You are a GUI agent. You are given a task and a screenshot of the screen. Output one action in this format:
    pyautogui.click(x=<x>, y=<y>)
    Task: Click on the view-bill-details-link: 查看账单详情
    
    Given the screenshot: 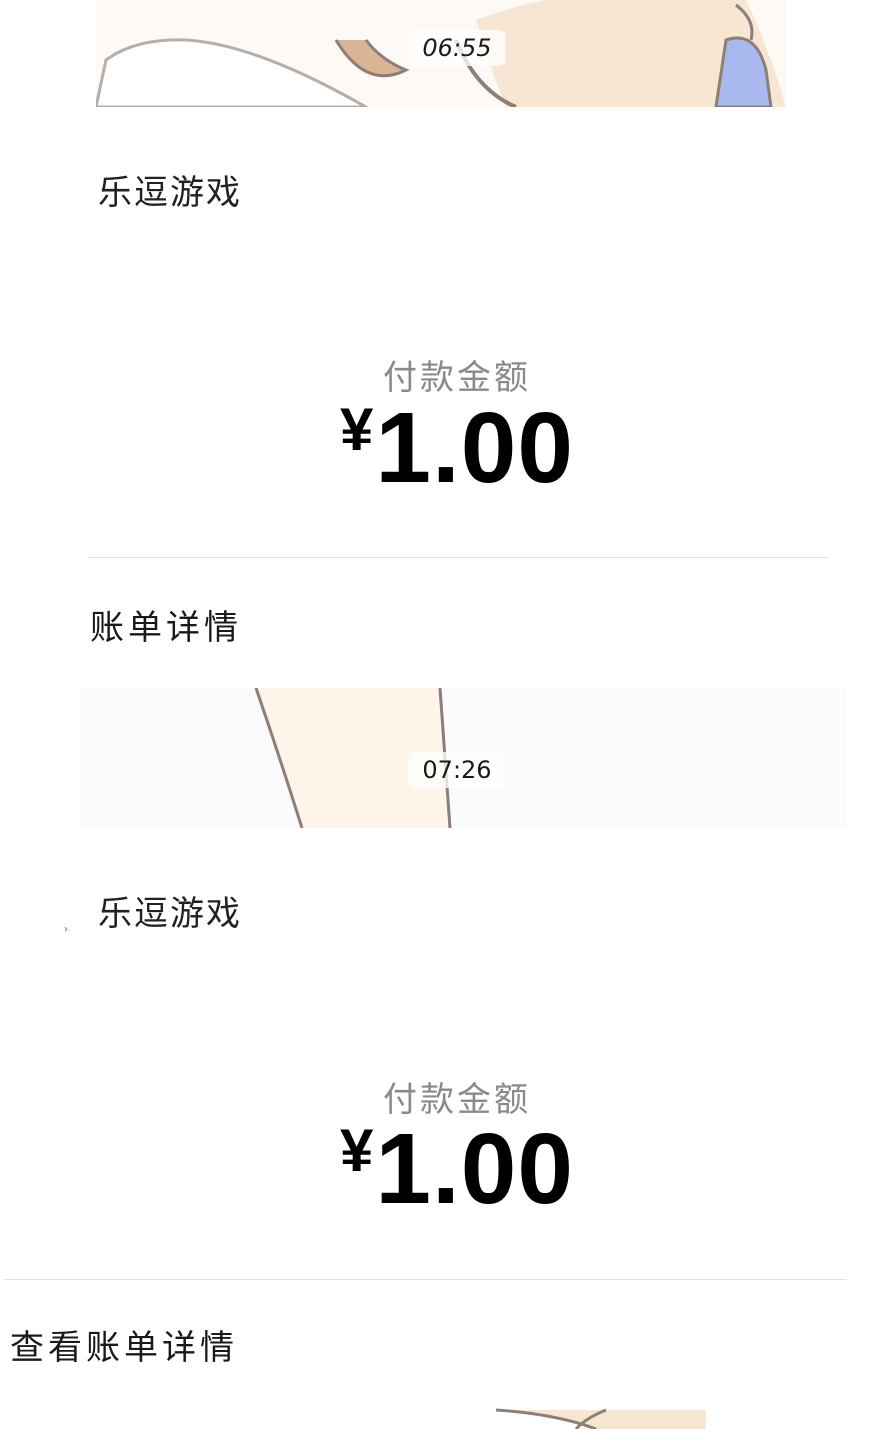 What is the action you would take?
    pyautogui.click(x=124, y=1344)
    